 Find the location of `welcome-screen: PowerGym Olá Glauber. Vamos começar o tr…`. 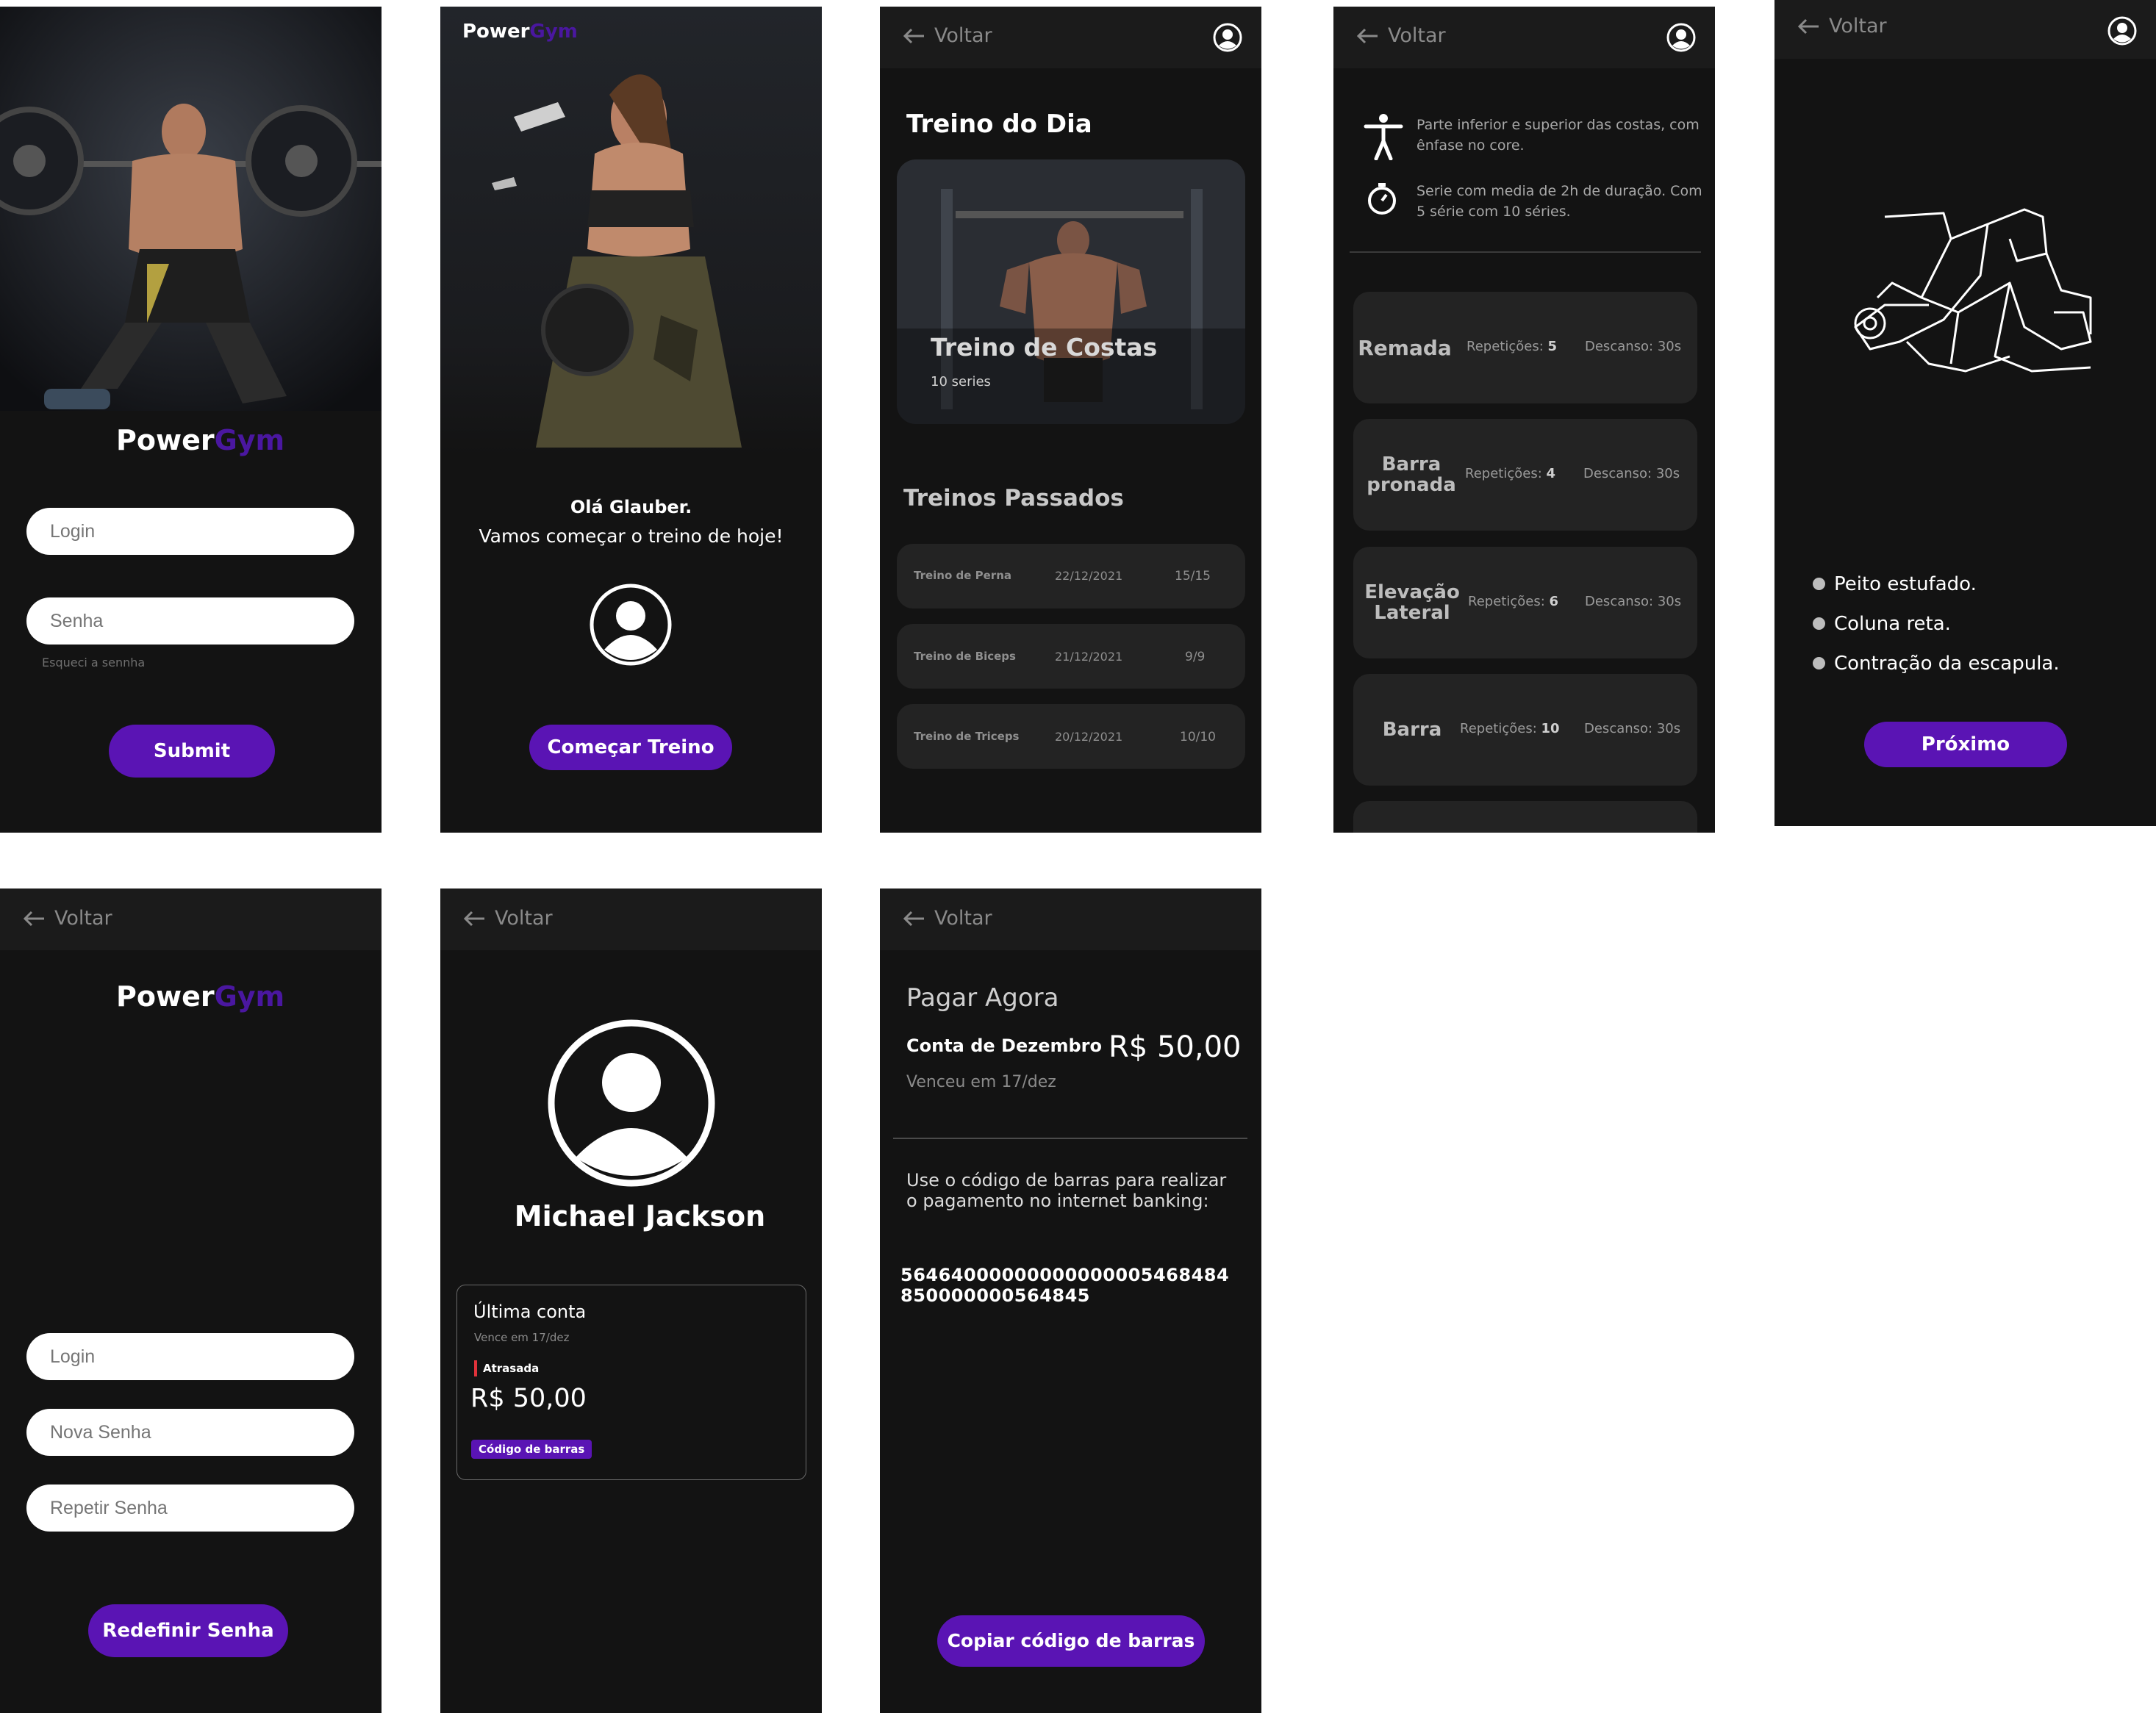

welcome-screen: PowerGym Olá Glauber. Vamos começar o tr… is located at coordinates (631, 420).